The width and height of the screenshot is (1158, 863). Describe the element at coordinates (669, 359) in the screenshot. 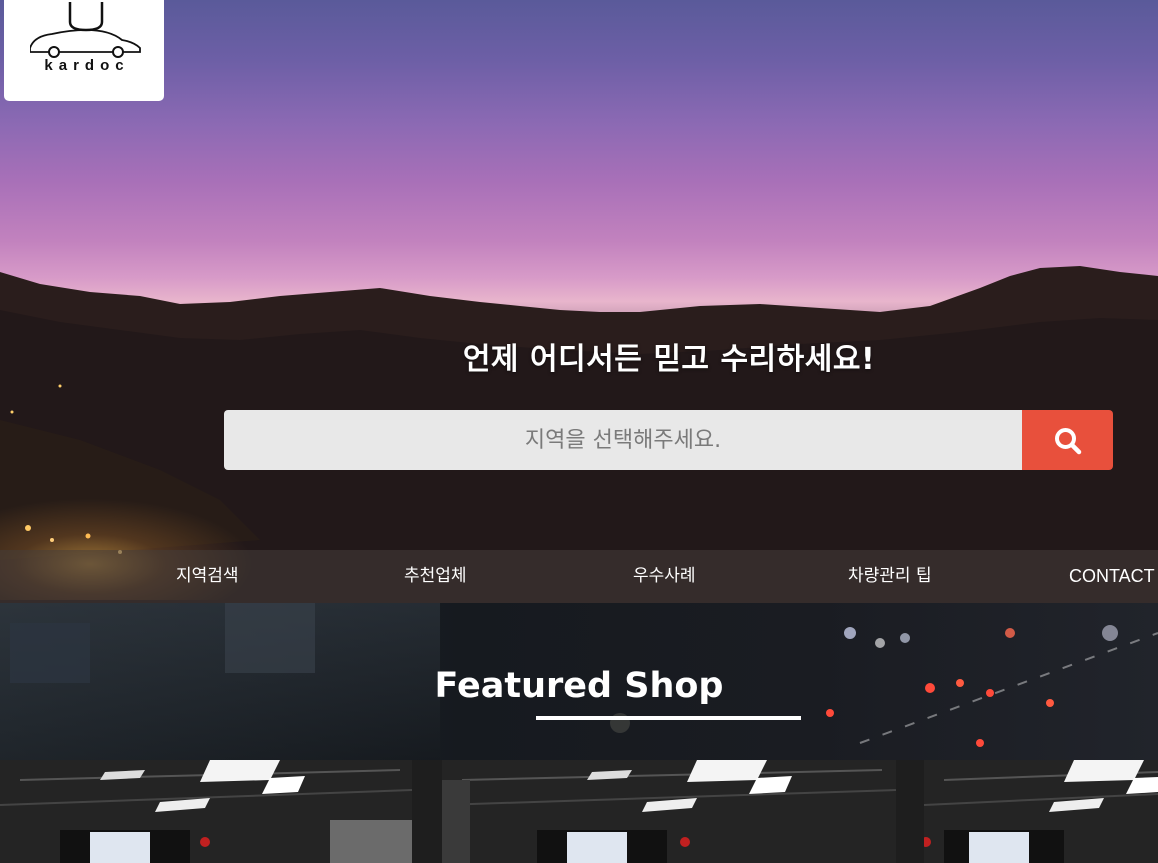

I see `hero-headline: 언제 어디서든 믿고 수리하세요!` at that location.